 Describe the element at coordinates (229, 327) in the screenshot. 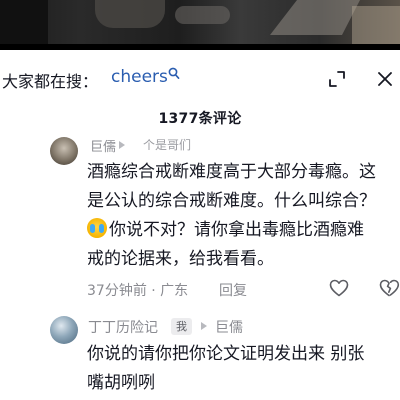

I see `reply-target-name: 巨儒` at that location.